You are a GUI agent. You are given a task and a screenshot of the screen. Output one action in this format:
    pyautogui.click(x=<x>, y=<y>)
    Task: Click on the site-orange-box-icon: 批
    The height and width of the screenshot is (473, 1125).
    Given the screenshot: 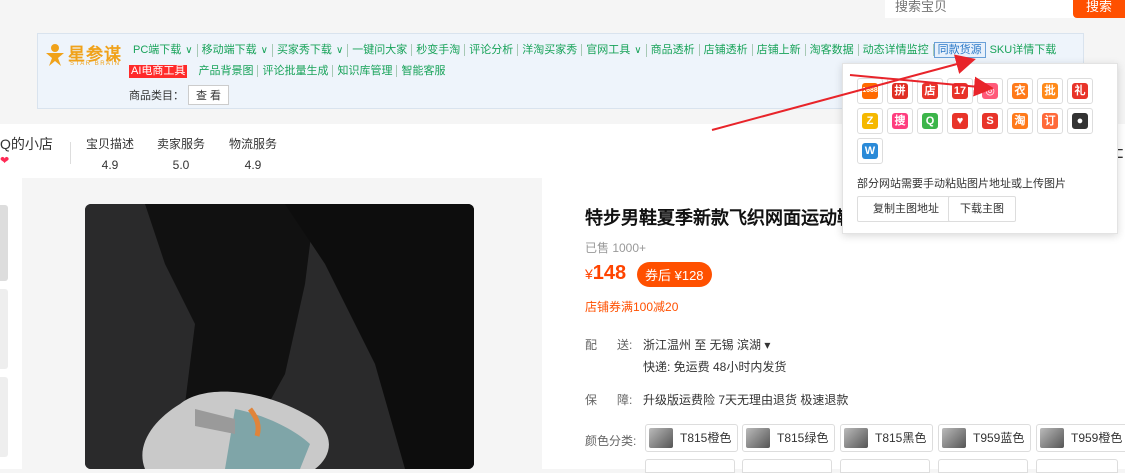 What is the action you would take?
    pyautogui.click(x=1050, y=91)
    